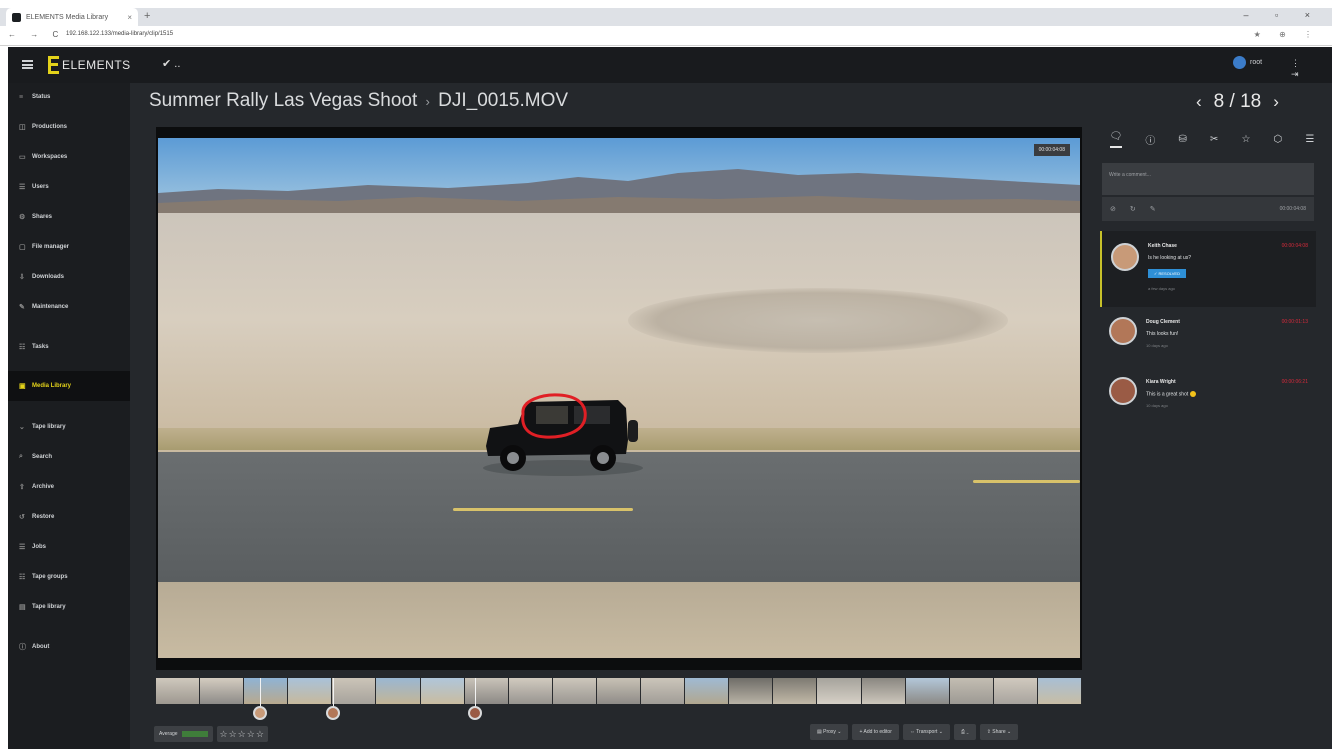  Describe the element at coordinates (242, 734) in the screenshot. I see `star-rating-icon: ☆☆☆☆☆` at that location.